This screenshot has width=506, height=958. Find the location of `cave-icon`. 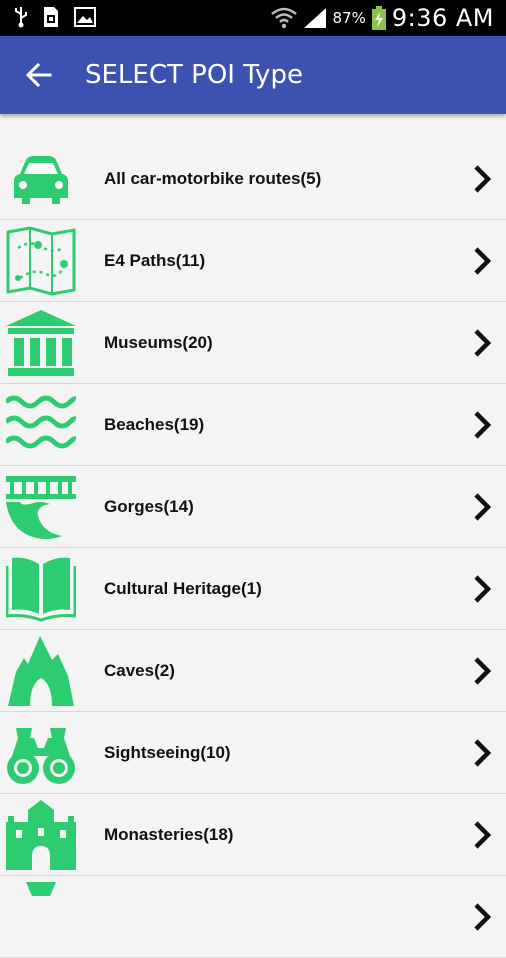

cave-icon is located at coordinates (41, 671).